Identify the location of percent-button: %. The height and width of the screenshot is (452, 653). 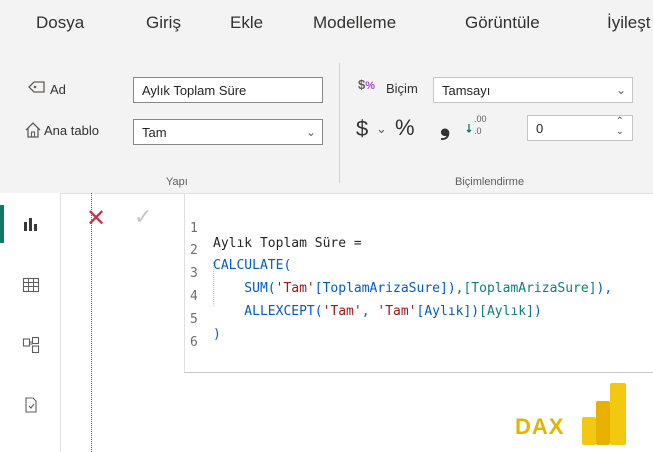
(405, 128).